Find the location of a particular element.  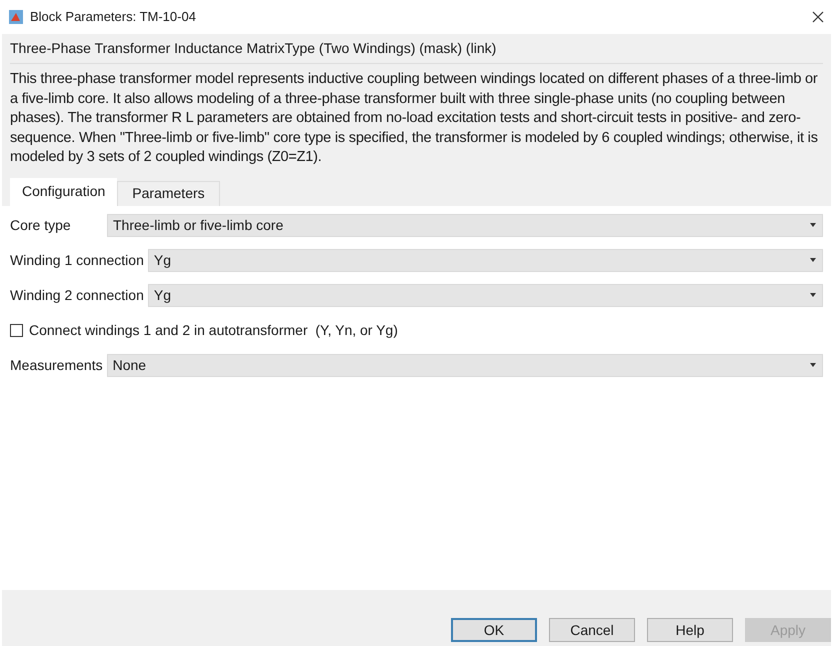

dialog-button: OK is located at coordinates (494, 630).